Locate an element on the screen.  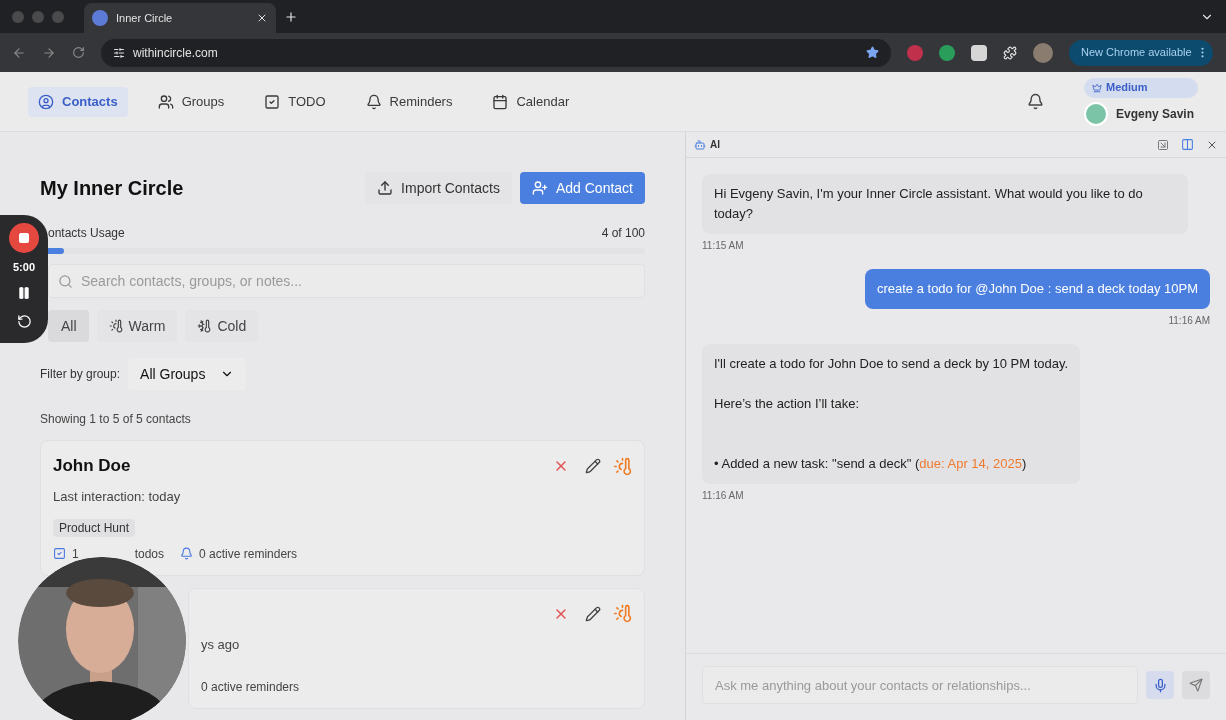
update-button: New Chrome available is located at coordinates (1141, 52).